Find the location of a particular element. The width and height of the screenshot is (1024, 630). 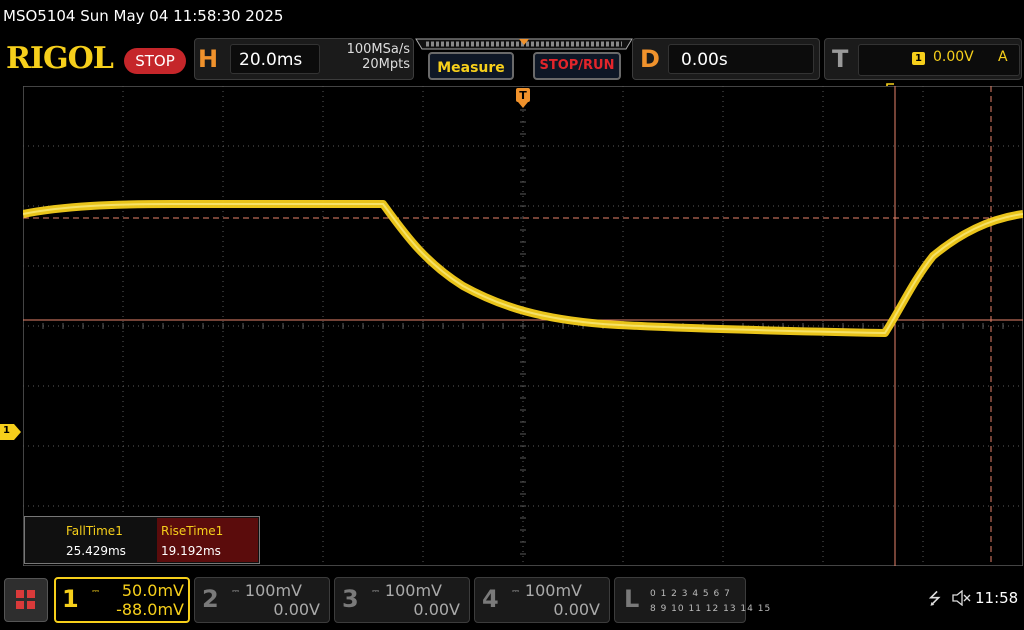

acquisition-info: 100MSa/s 20Mpts is located at coordinates (355, 57).